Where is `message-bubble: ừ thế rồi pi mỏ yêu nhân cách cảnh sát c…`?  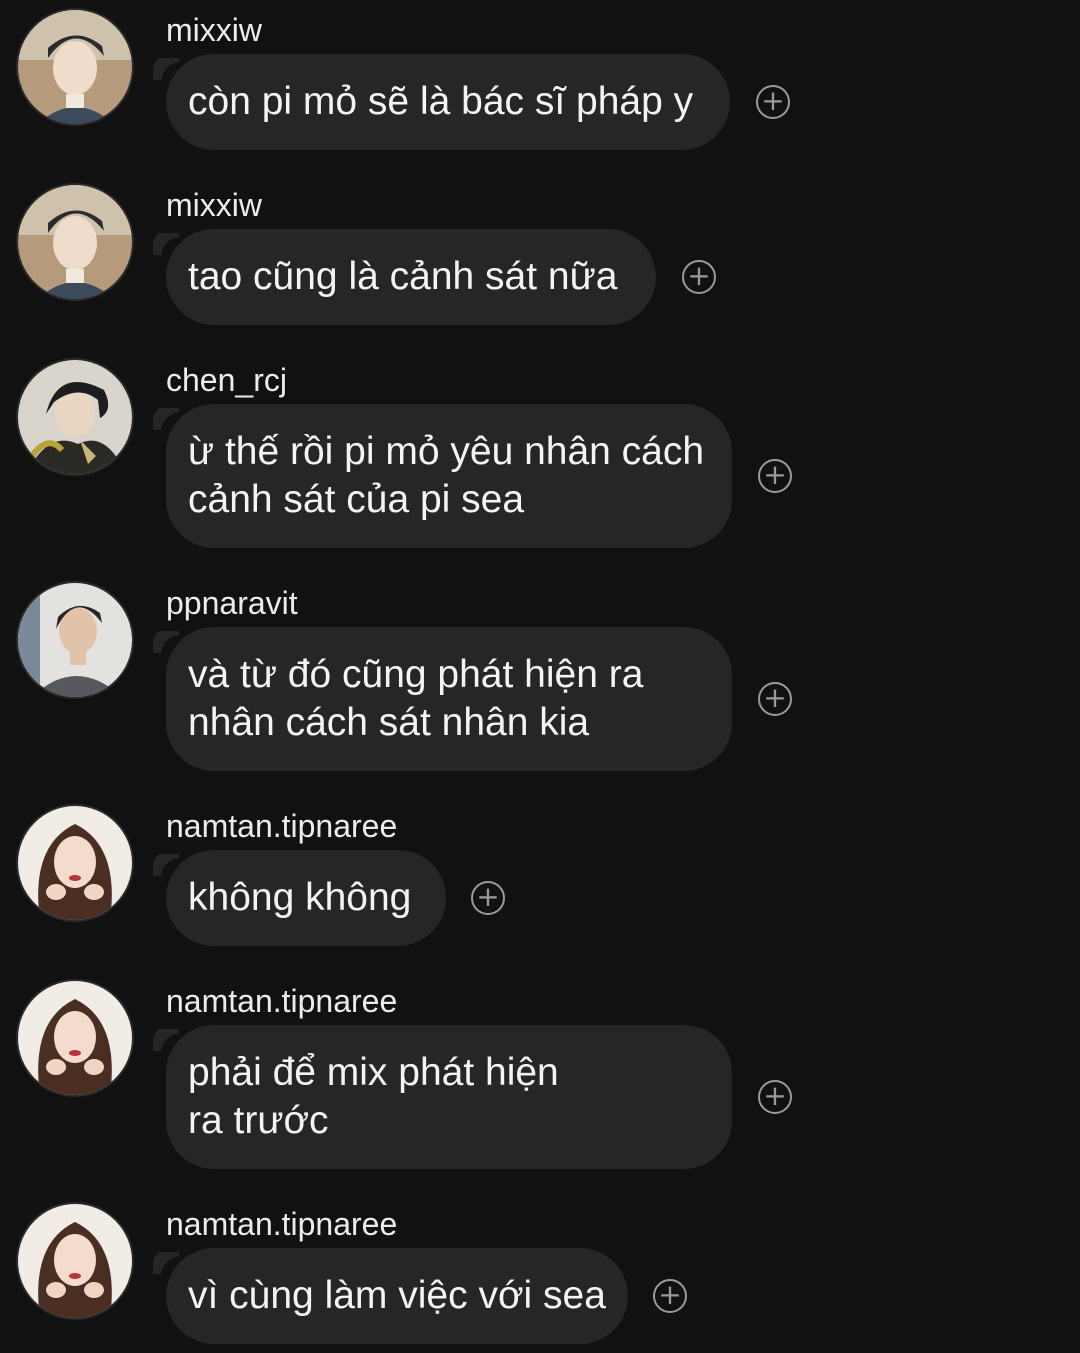
message-bubble: ừ thế rồi pi mỏ yêu nhân cách cảnh sát c… is located at coordinates (449, 476).